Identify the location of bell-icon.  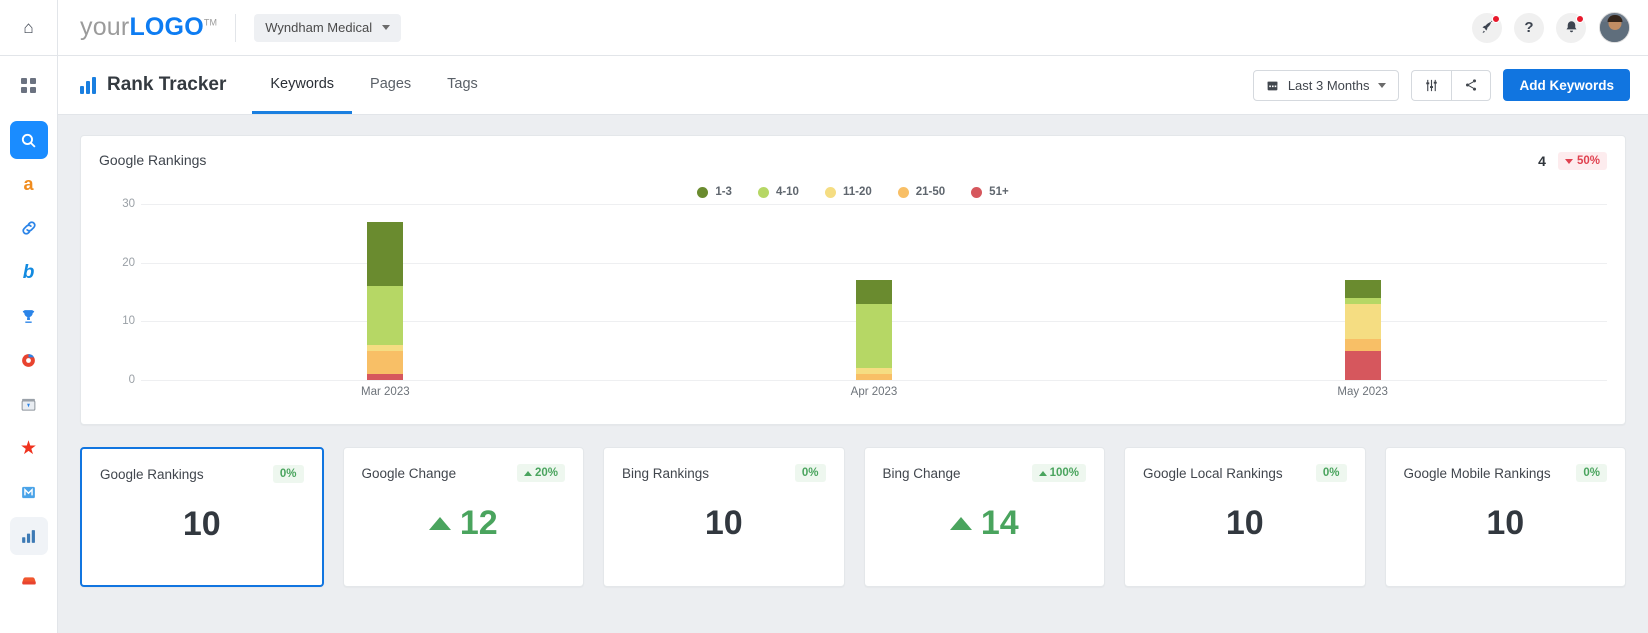
(1571, 27).